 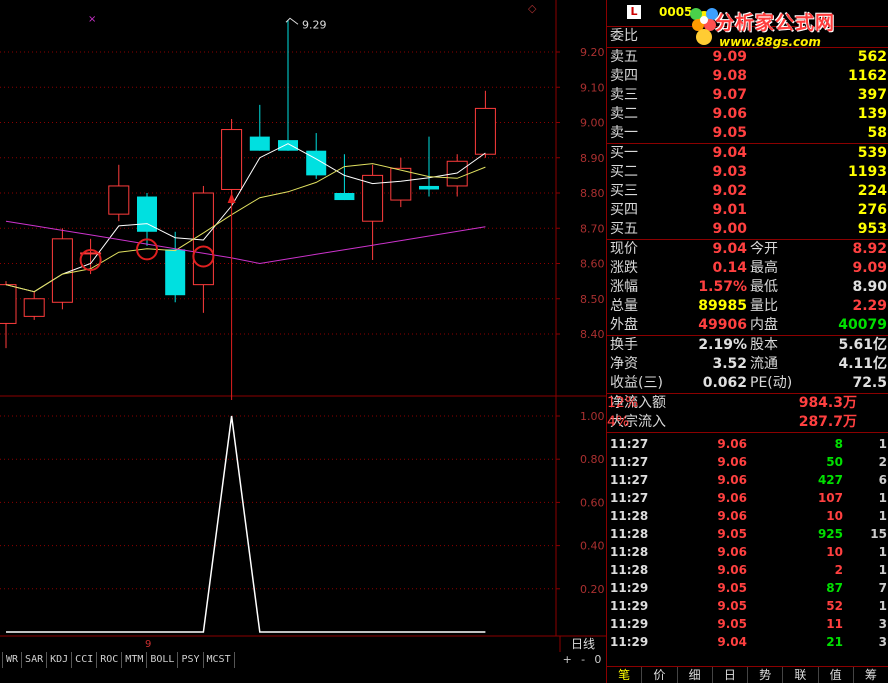 I want to click on buy-price: 9.04, so click(x=729, y=153).